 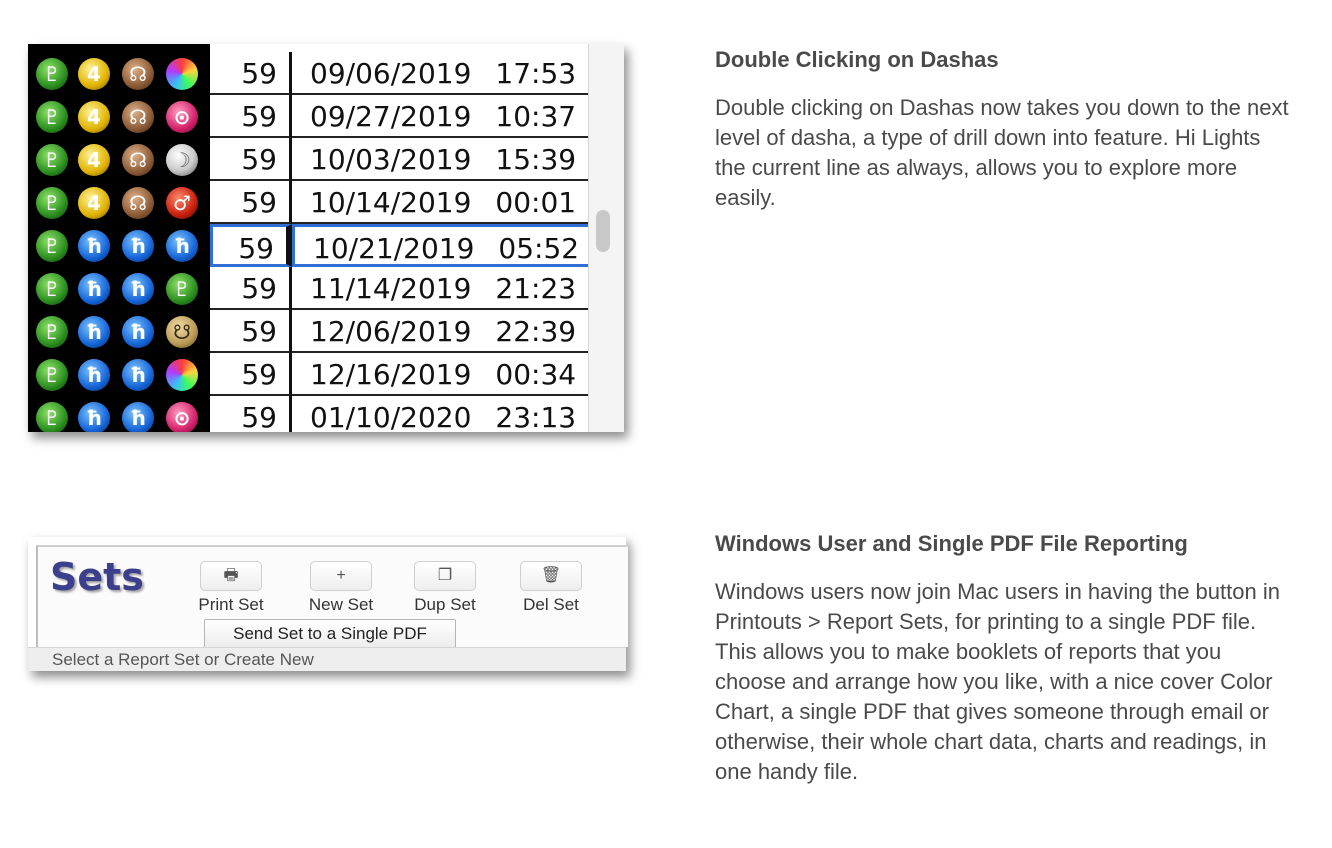 What do you see at coordinates (231, 604) in the screenshot?
I see `print-set-label: Print Set` at bounding box center [231, 604].